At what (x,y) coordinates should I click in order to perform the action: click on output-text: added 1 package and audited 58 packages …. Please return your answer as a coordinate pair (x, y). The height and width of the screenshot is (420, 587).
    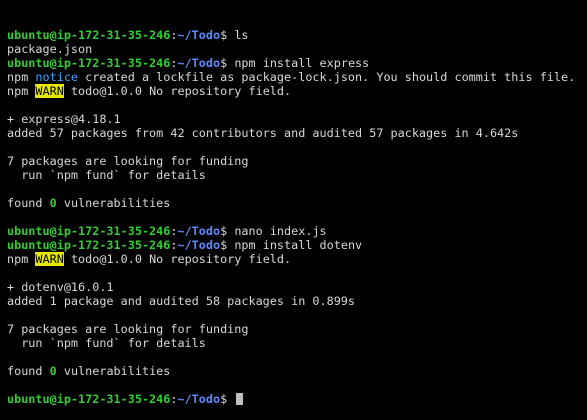
    Looking at the image, I should click on (181, 301).